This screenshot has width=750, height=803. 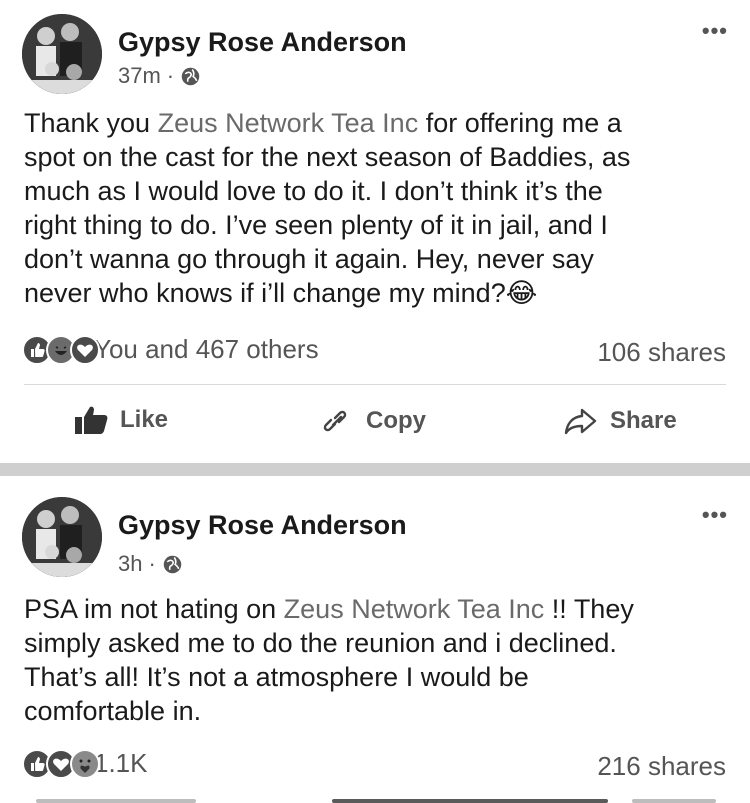 I want to click on shares-count: 106 shares, so click(x=661, y=352).